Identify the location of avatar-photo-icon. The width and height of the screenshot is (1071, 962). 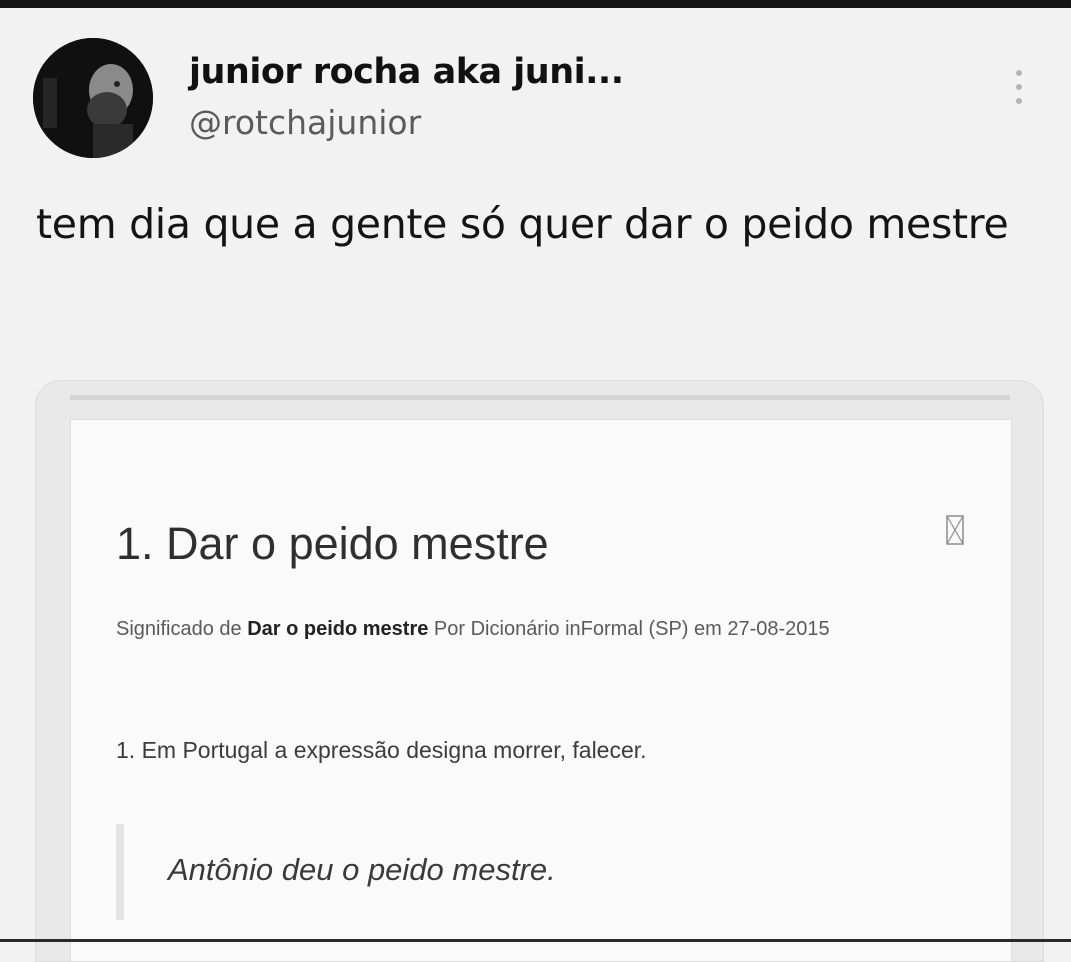
(93, 98).